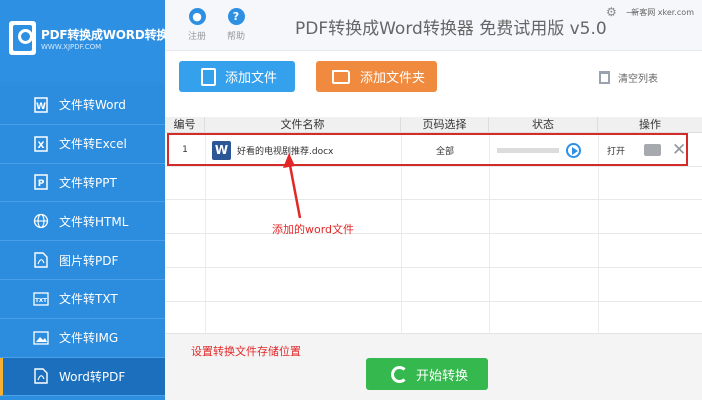 The width and height of the screenshot is (702, 400). What do you see at coordinates (399, 374) in the screenshot?
I see `refresh-icon` at bounding box center [399, 374].